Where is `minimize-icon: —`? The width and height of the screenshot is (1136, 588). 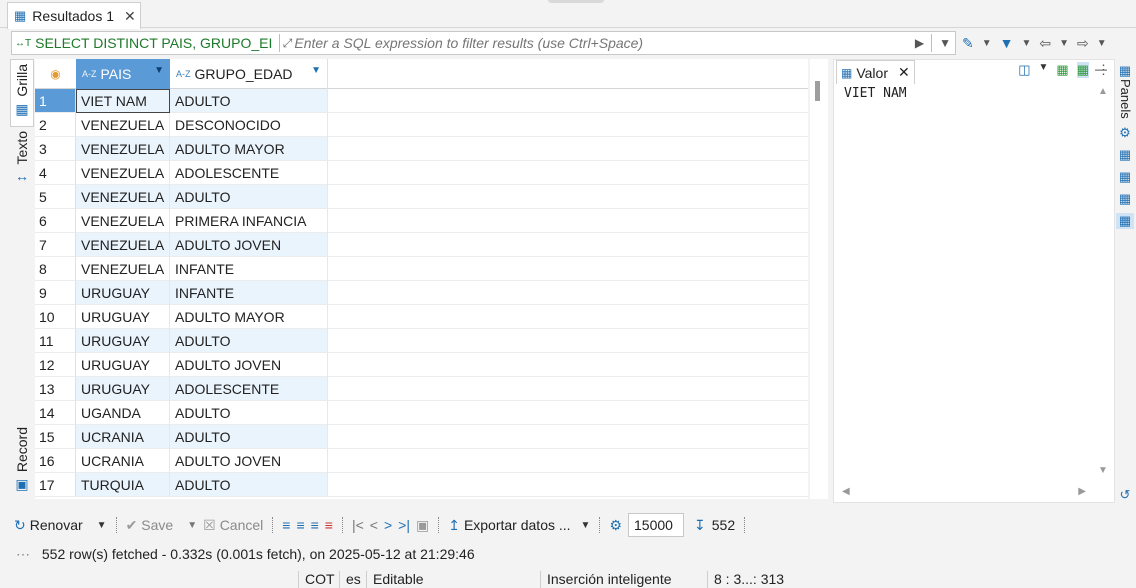 minimize-icon: — is located at coordinates (1101, 69).